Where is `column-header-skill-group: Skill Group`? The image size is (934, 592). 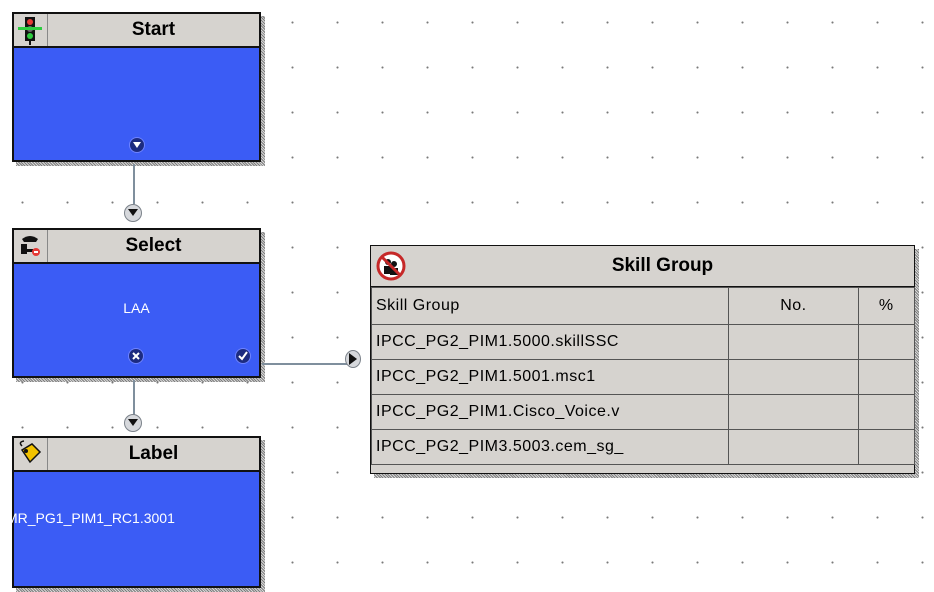
column-header-skill-group: Skill Group is located at coordinates (550, 306).